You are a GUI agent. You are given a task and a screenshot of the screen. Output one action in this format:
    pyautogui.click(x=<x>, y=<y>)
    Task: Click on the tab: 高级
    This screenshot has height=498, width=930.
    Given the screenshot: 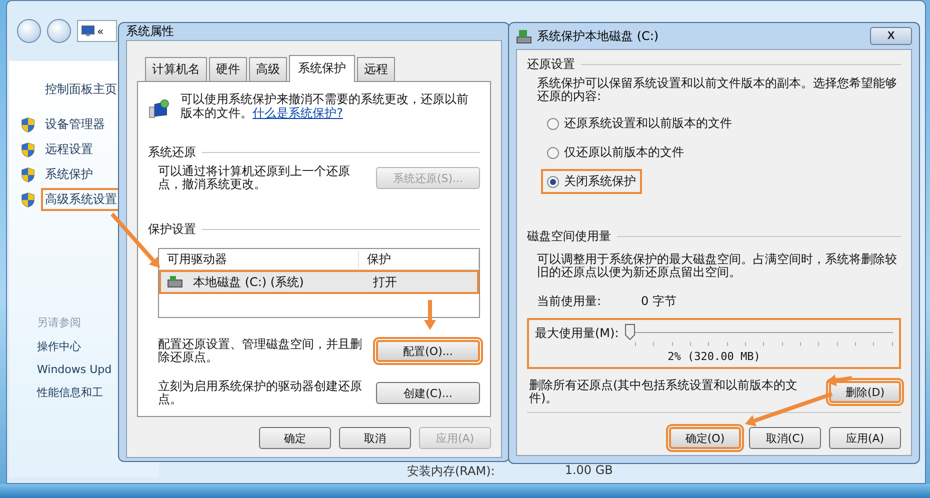 What is the action you would take?
    pyautogui.click(x=268, y=69)
    